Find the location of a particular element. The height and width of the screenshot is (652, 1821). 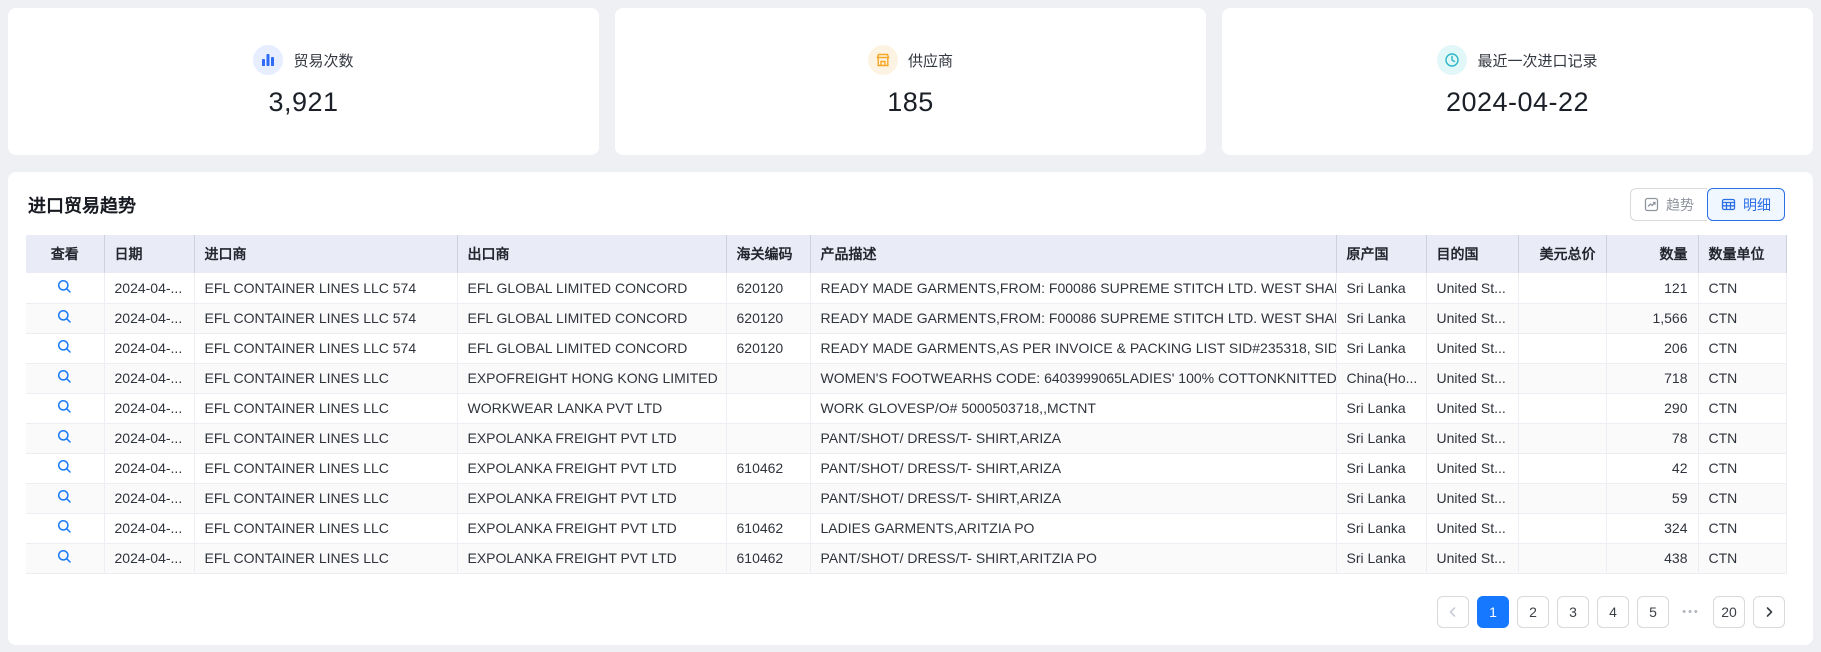

detail-view-button: 明细 is located at coordinates (1746, 204).